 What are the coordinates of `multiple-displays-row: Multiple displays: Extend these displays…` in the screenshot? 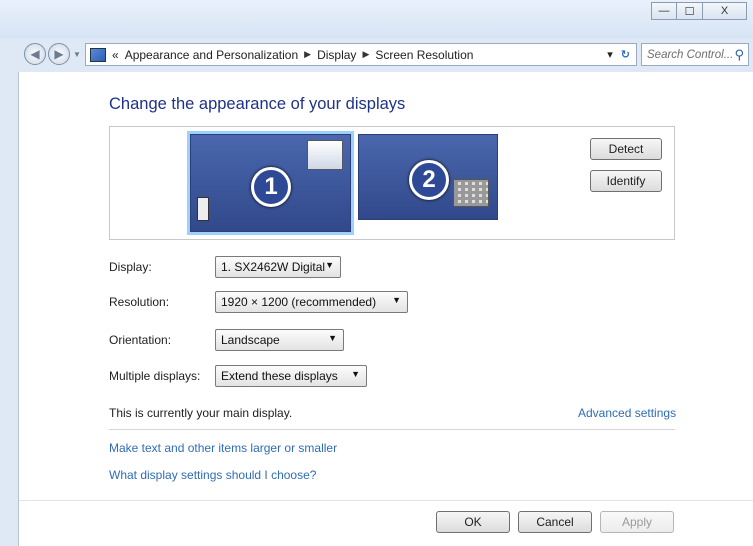 It's located at (238, 376).